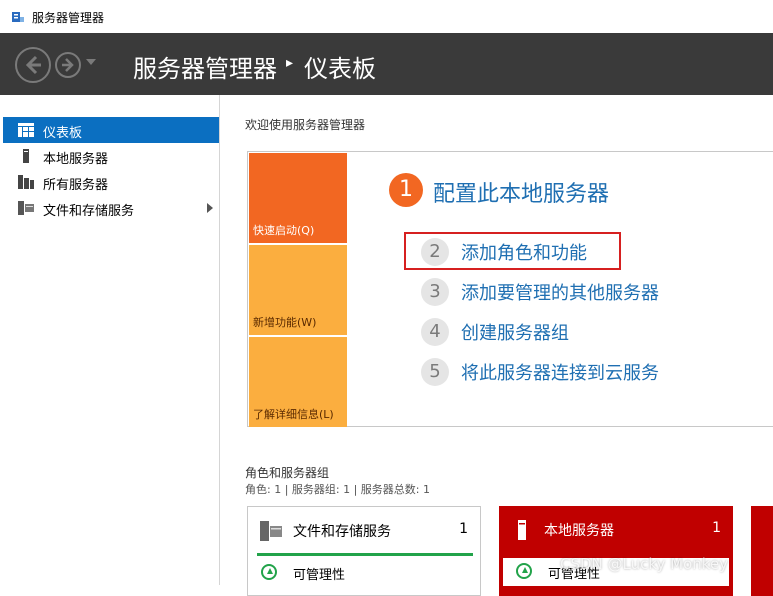 The height and width of the screenshot is (596, 773). Describe the element at coordinates (364, 573) in the screenshot. I see `manageability-row: 可管理性` at that location.